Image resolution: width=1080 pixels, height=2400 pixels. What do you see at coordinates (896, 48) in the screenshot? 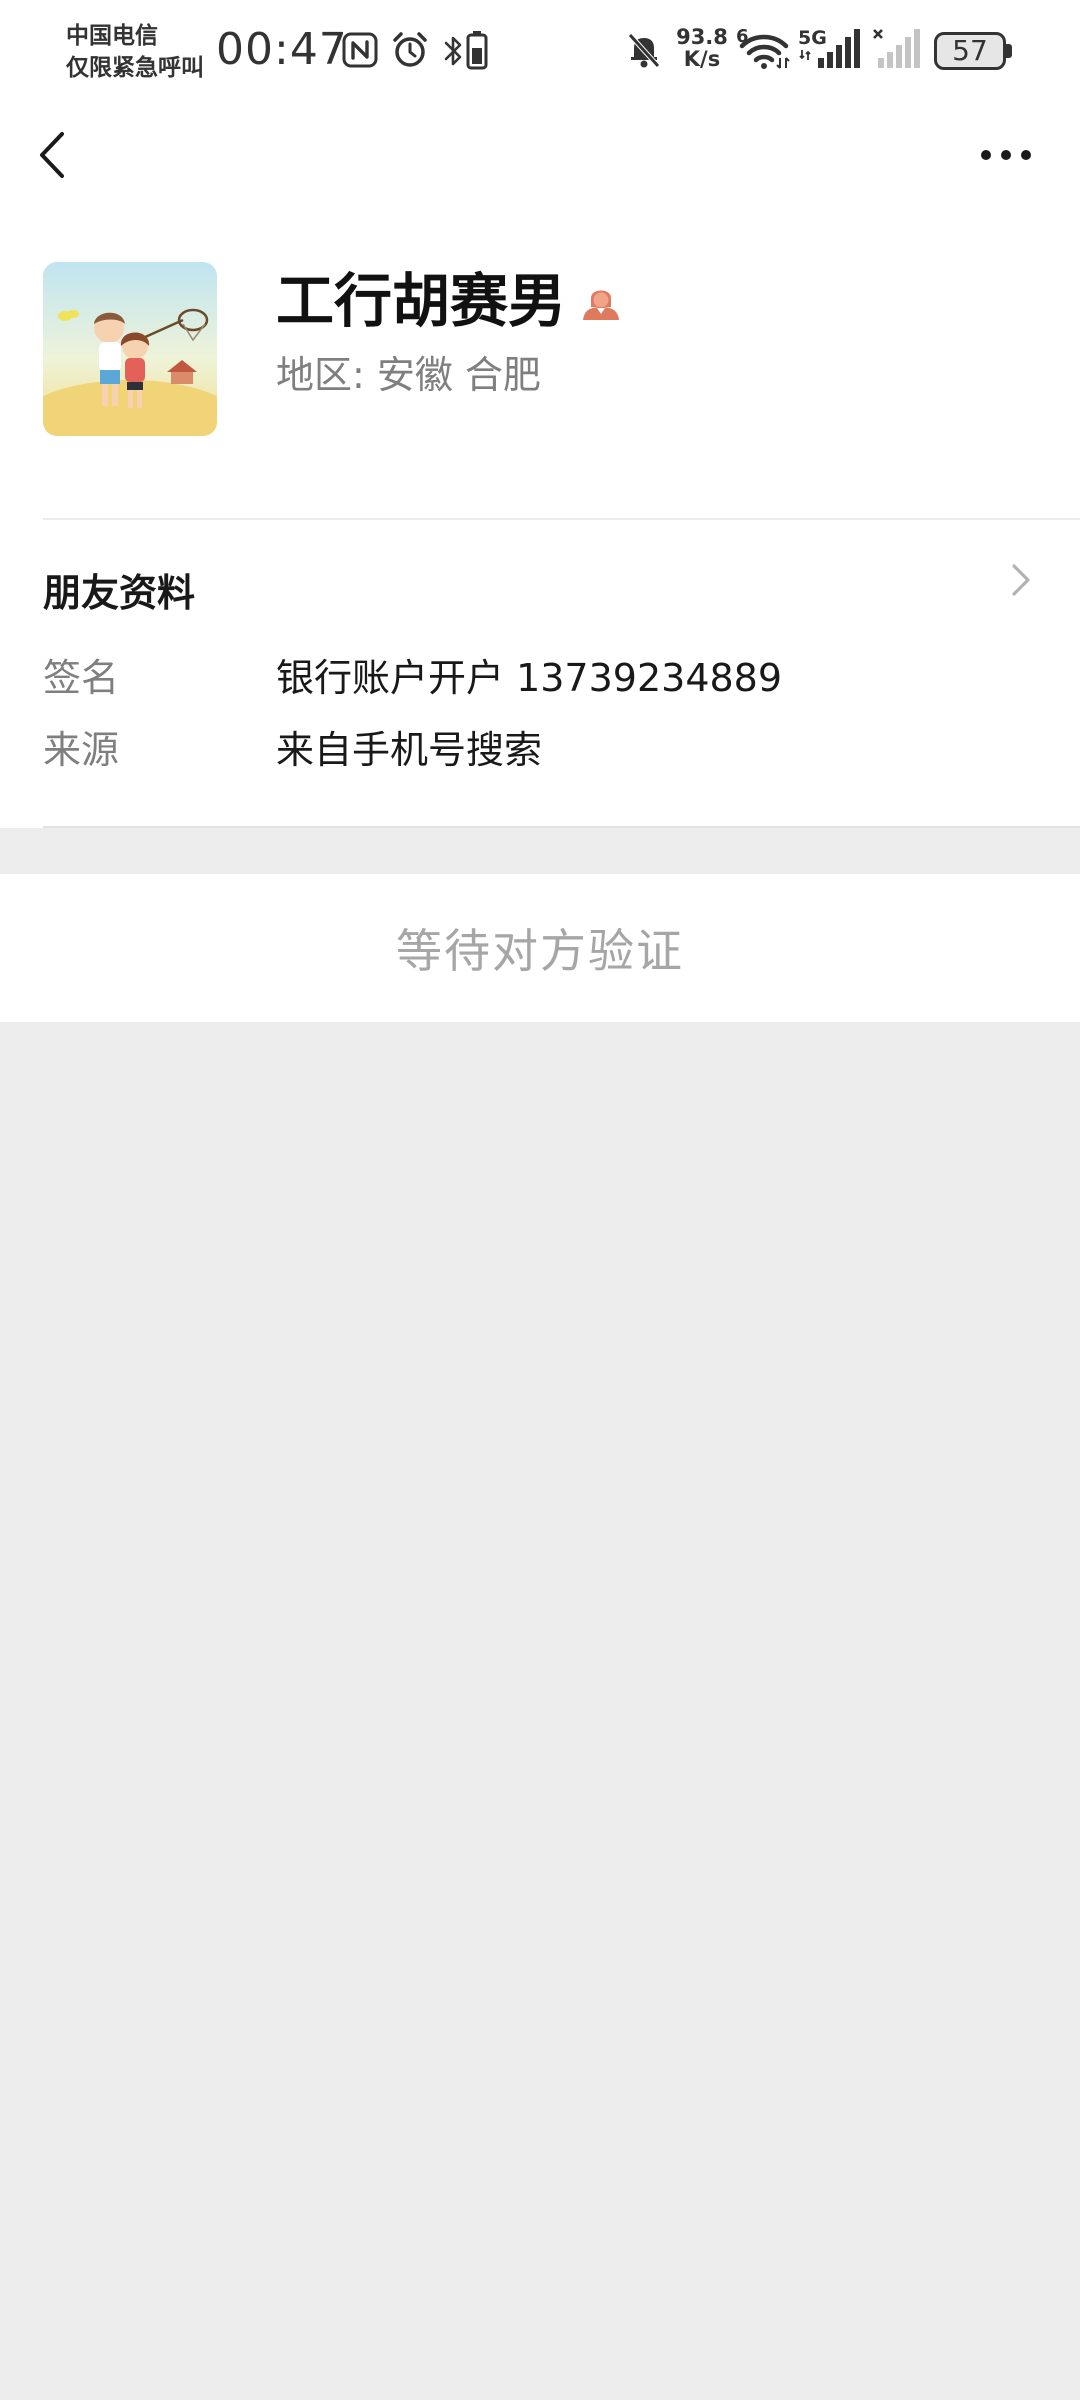
I see `no-signal-icon` at bounding box center [896, 48].